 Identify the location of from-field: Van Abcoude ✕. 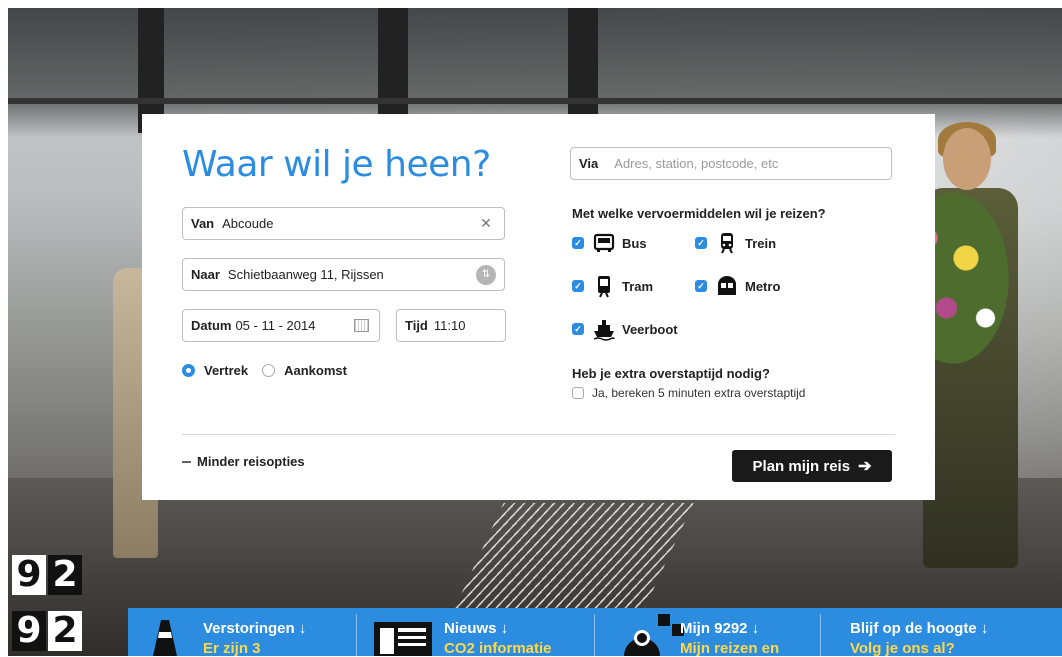
(343, 223).